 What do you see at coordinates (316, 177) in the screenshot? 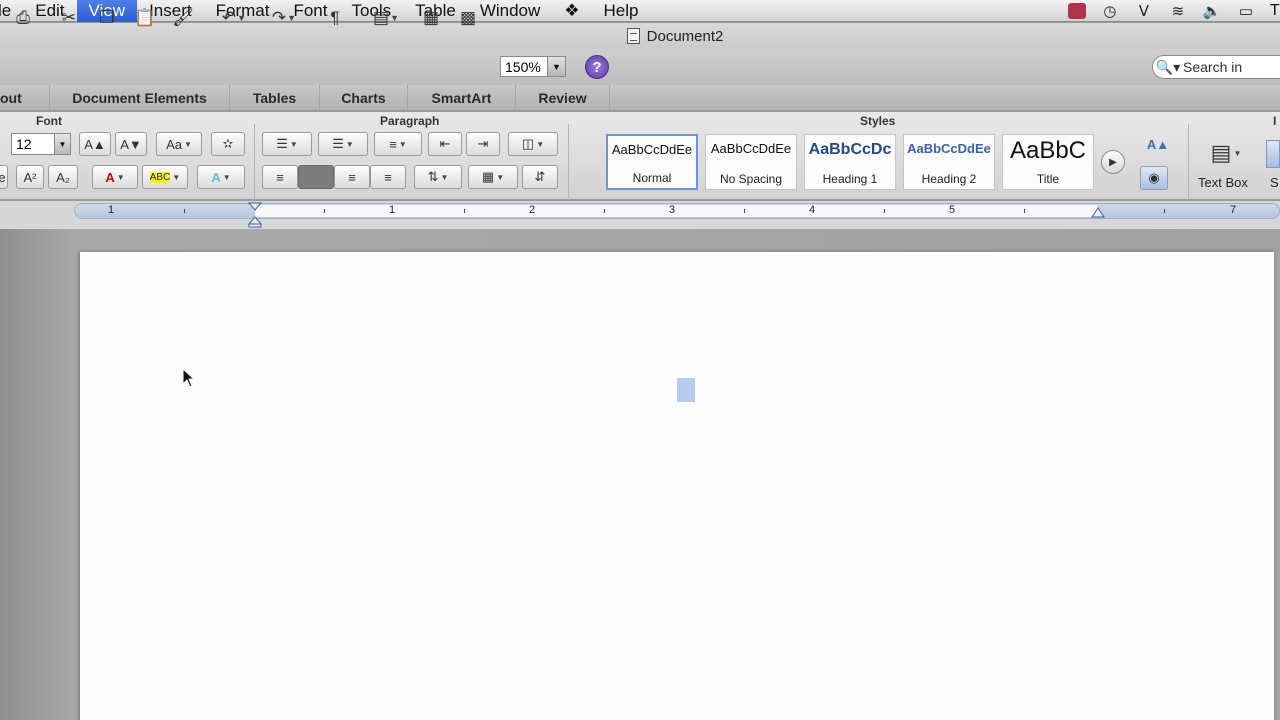
I see `align-center-icon` at bounding box center [316, 177].